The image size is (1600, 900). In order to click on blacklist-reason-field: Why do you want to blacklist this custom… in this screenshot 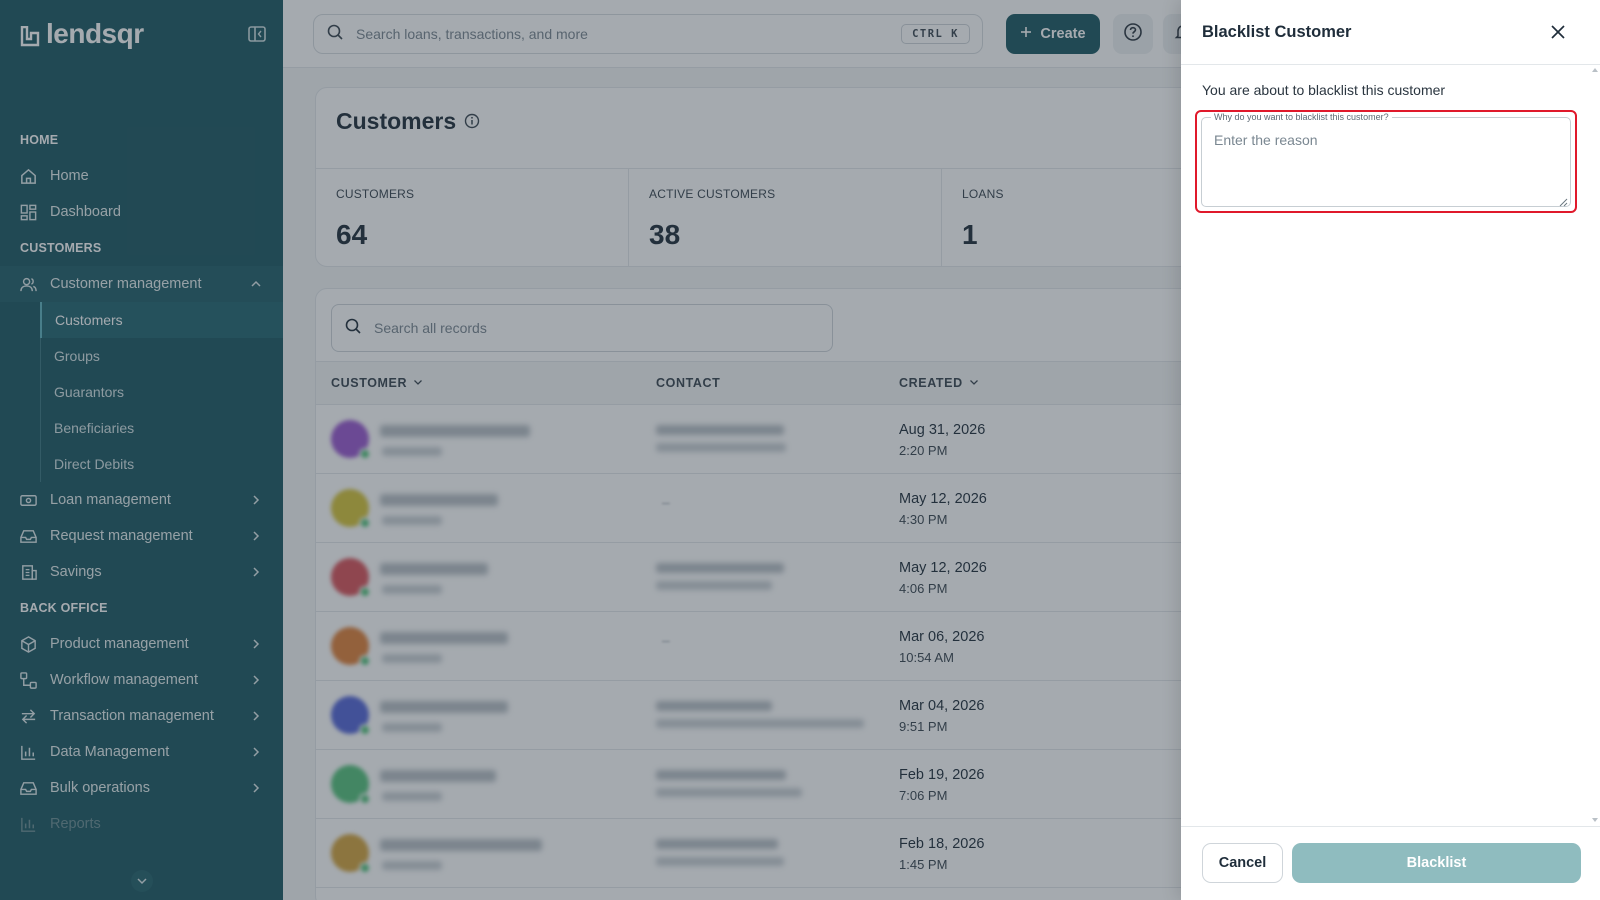, I will do `click(1386, 159)`.